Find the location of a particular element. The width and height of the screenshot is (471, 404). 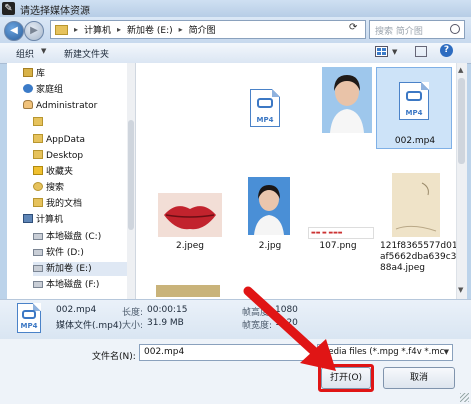

nav-item-label: 本地磁盘 (C:) is located at coordinates (74, 237).